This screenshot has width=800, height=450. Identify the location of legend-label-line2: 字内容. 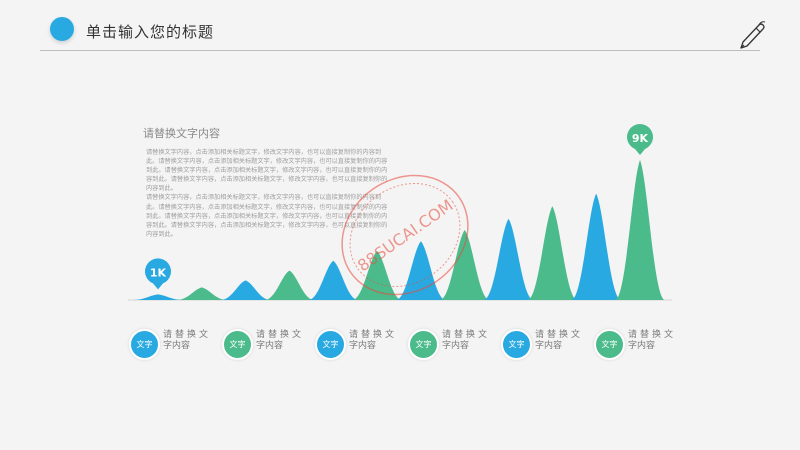
(642, 346).